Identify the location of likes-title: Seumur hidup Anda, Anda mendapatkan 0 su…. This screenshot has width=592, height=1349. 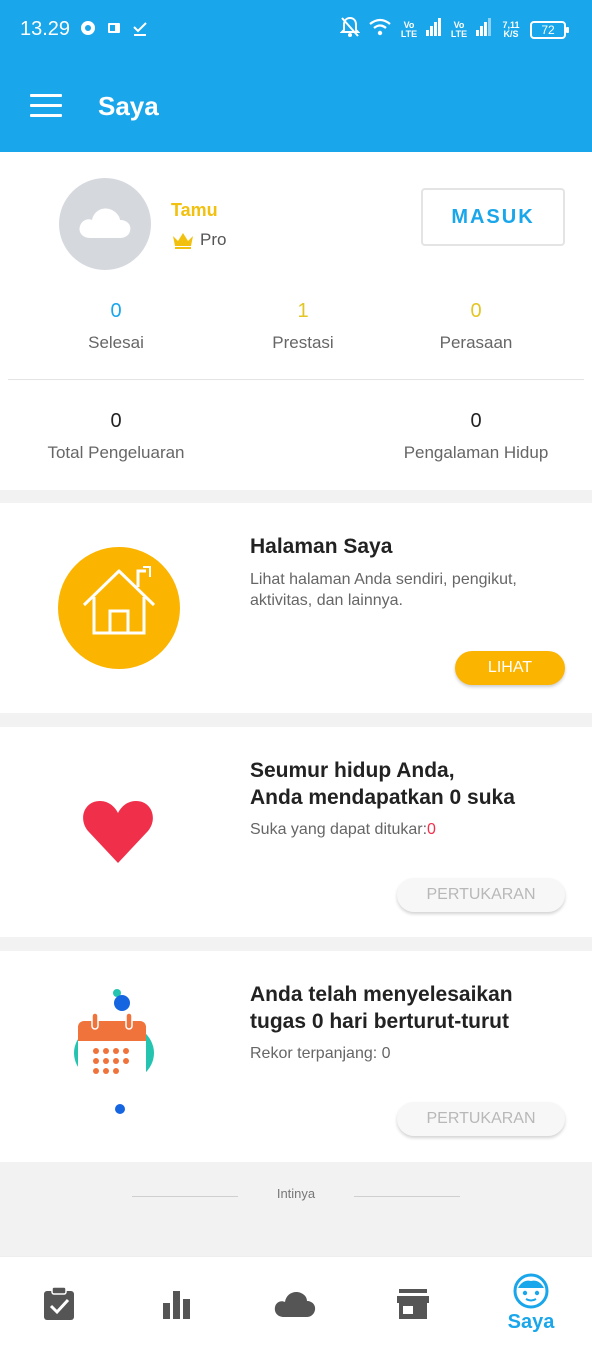
(382, 784).